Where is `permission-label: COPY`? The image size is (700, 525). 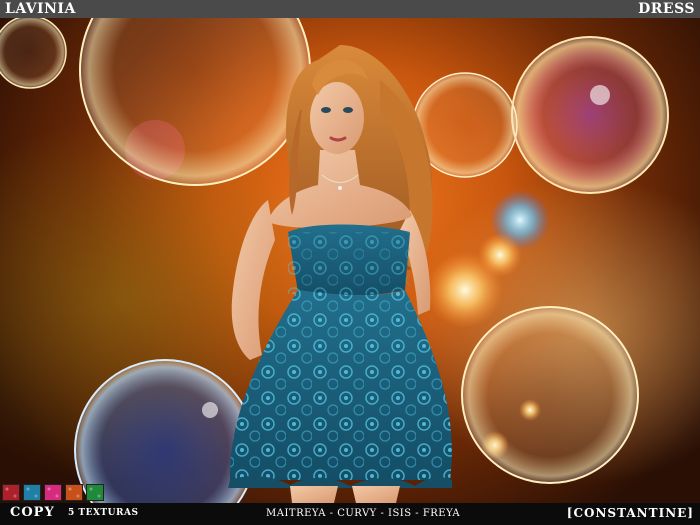 permission-label: COPY is located at coordinates (32, 512).